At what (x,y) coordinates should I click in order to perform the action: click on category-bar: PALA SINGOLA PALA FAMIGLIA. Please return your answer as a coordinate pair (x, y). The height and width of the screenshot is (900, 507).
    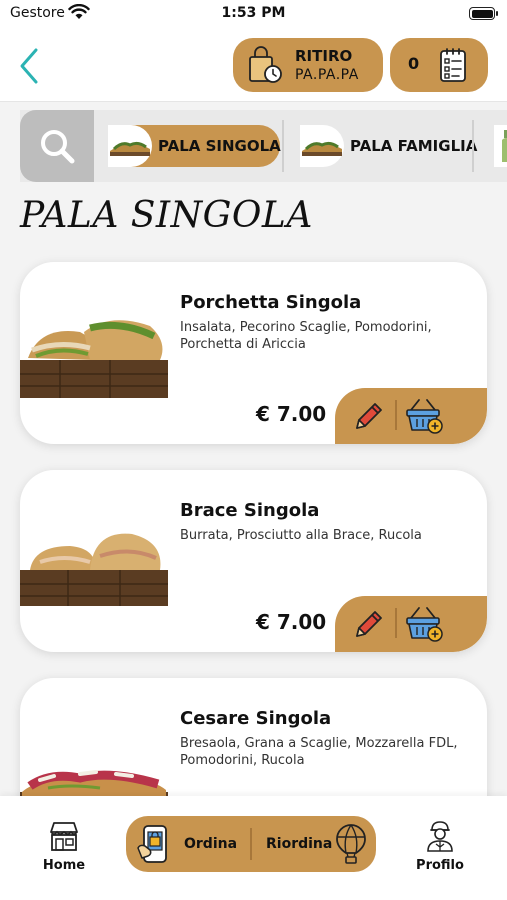
    Looking at the image, I should click on (263, 146).